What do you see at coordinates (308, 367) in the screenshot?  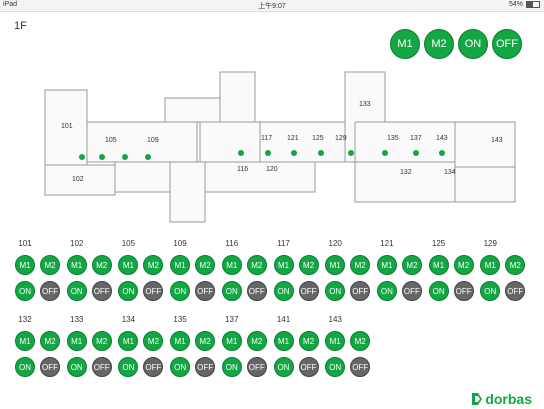 I see `room-141-off-button: OFF` at bounding box center [308, 367].